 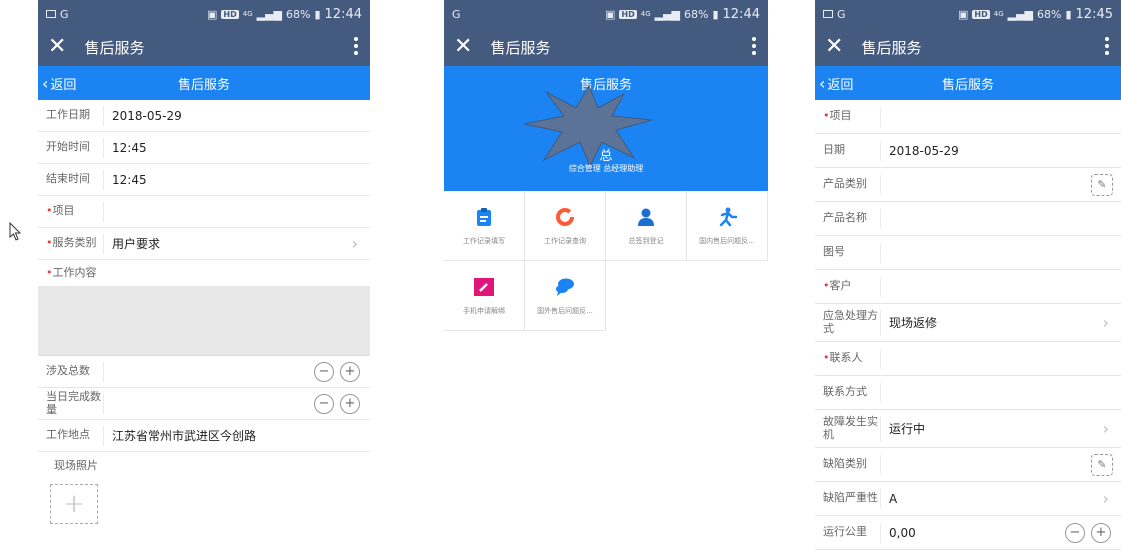 I want to click on severity-value: A, so click(x=893, y=498).